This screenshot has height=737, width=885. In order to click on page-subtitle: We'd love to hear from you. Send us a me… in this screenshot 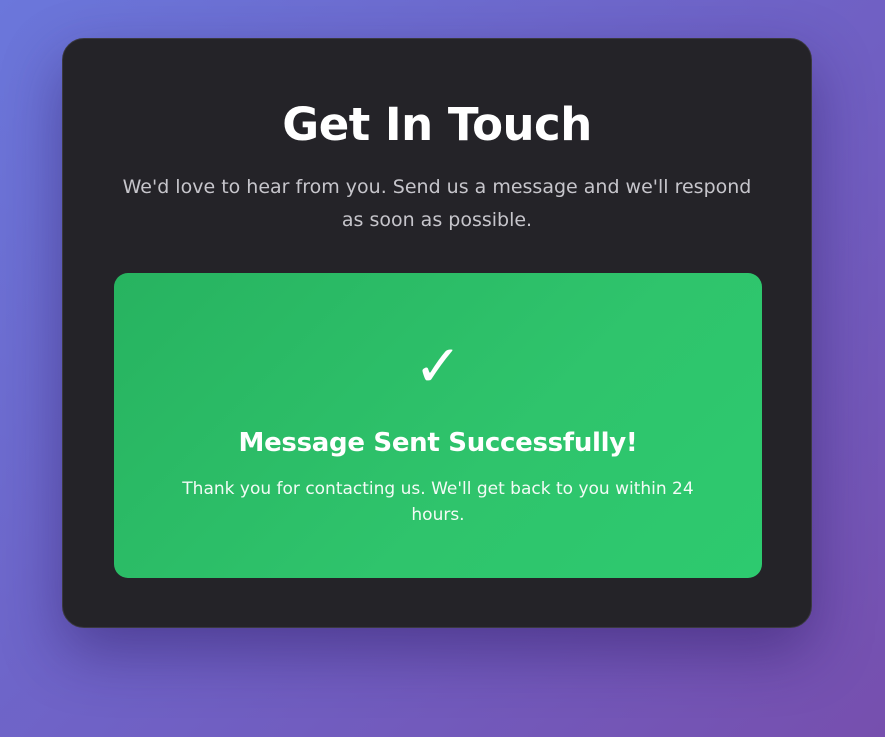, I will do `click(437, 203)`.